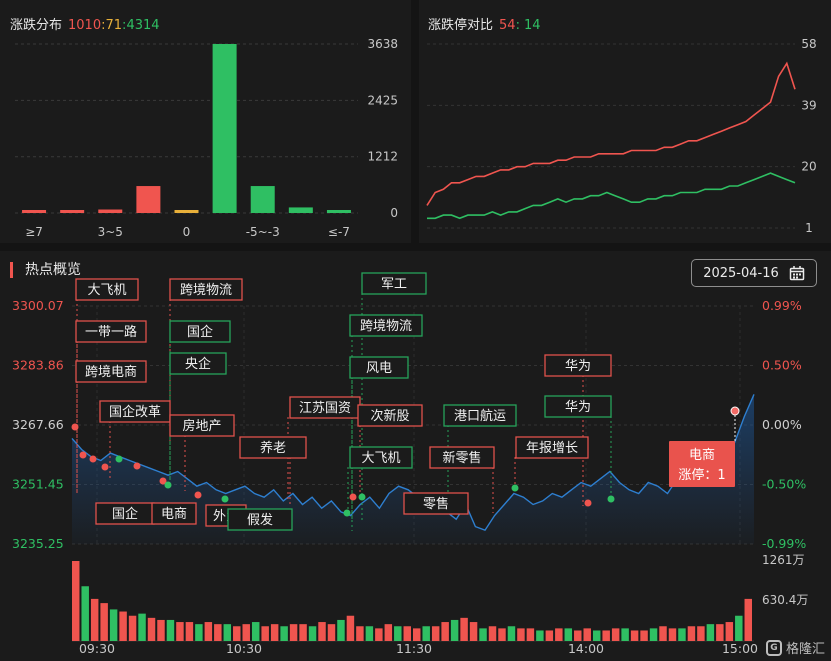  Describe the element at coordinates (552, 448) in the screenshot. I see `topic-tag-label: 年报增长` at that location.